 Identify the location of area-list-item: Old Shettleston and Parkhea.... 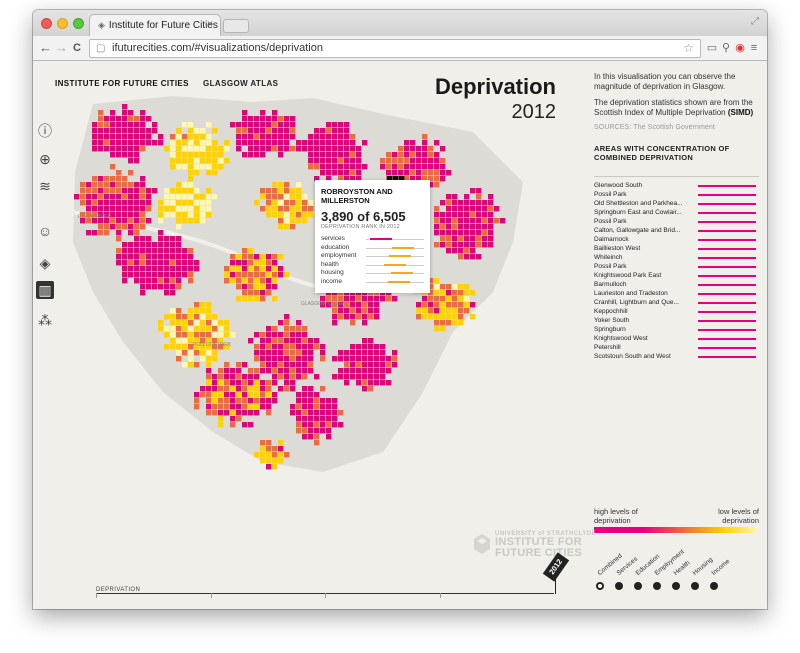
(676, 203).